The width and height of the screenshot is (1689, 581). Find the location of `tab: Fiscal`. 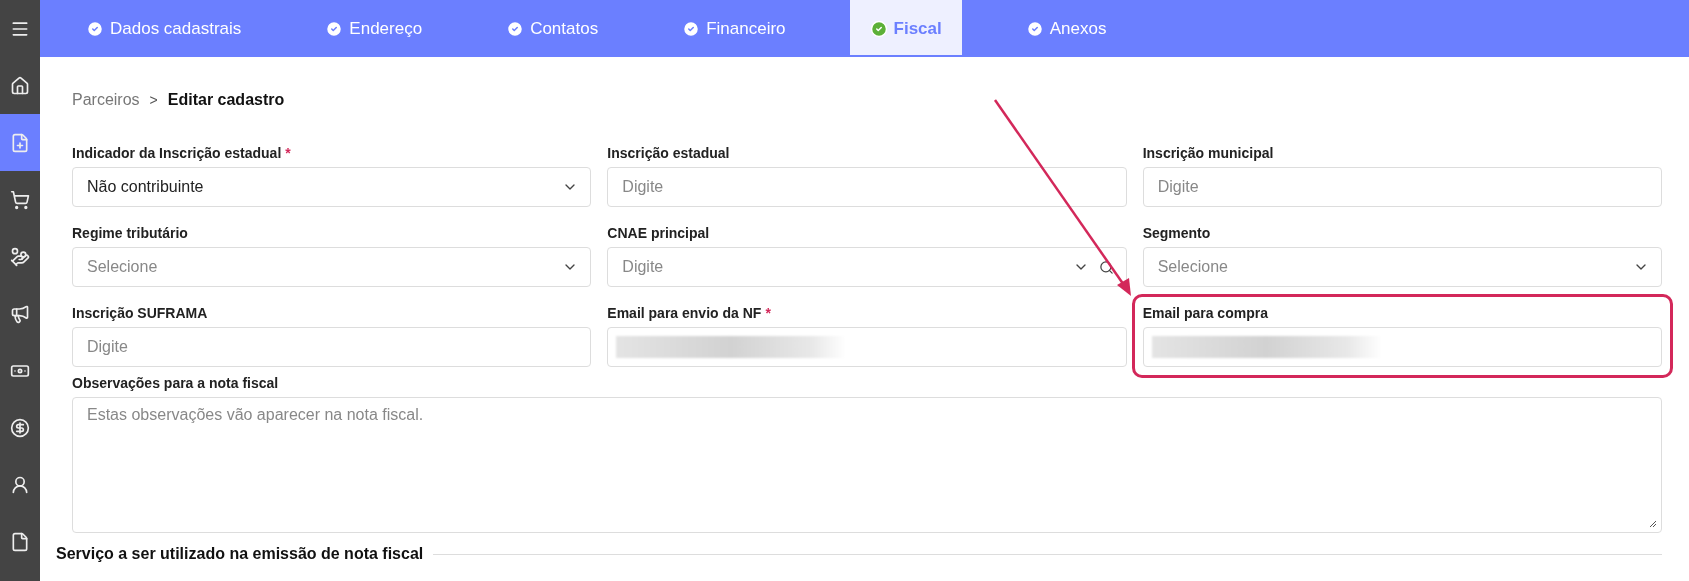

tab: Fiscal is located at coordinates (905, 28).